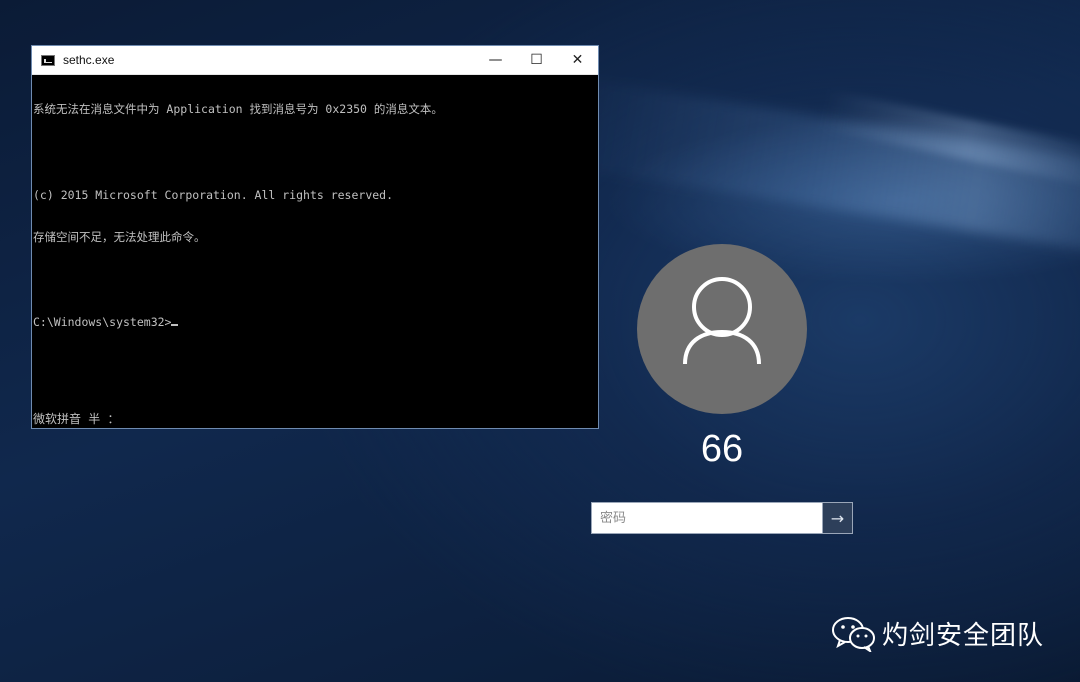  I want to click on user-avatar, so click(722, 329).